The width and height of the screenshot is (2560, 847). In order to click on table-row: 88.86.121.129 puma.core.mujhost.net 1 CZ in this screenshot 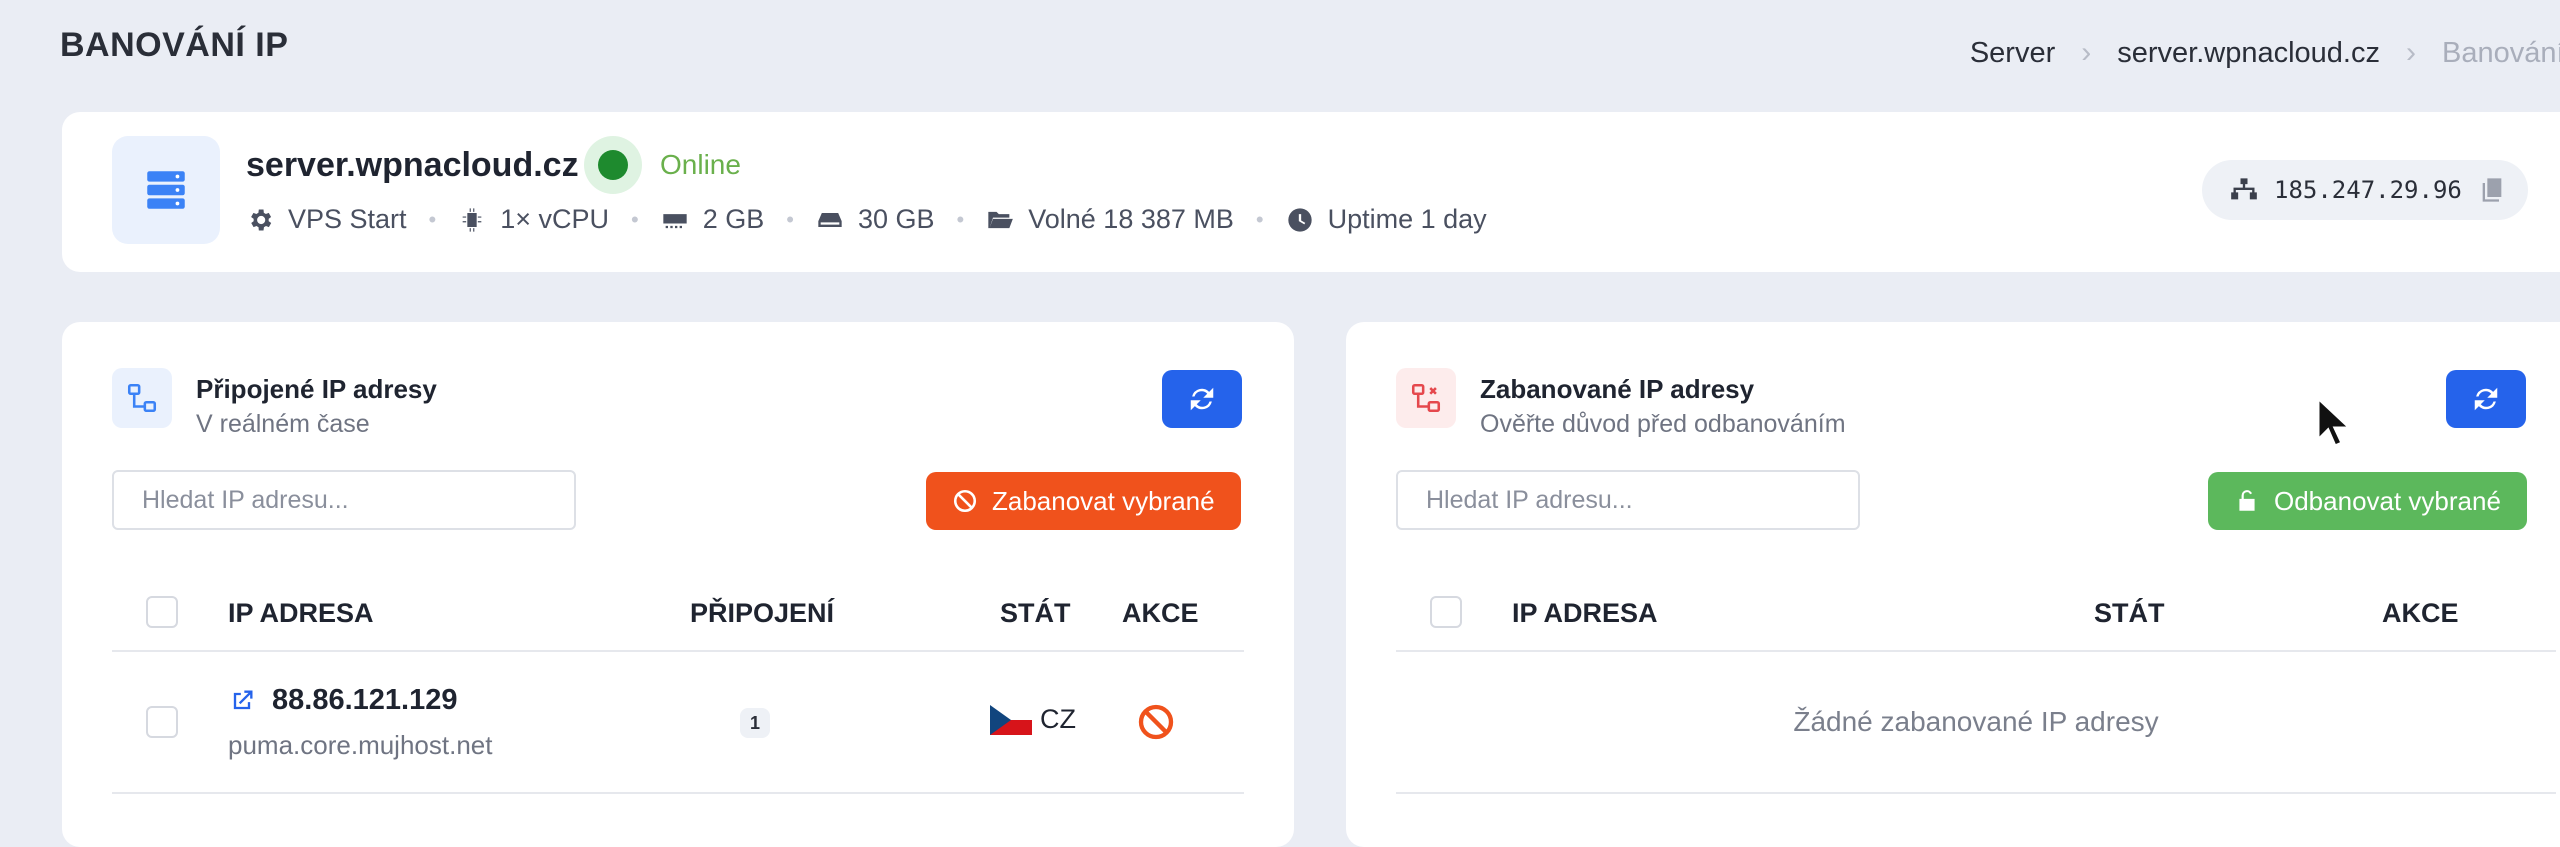, I will do `click(678, 723)`.